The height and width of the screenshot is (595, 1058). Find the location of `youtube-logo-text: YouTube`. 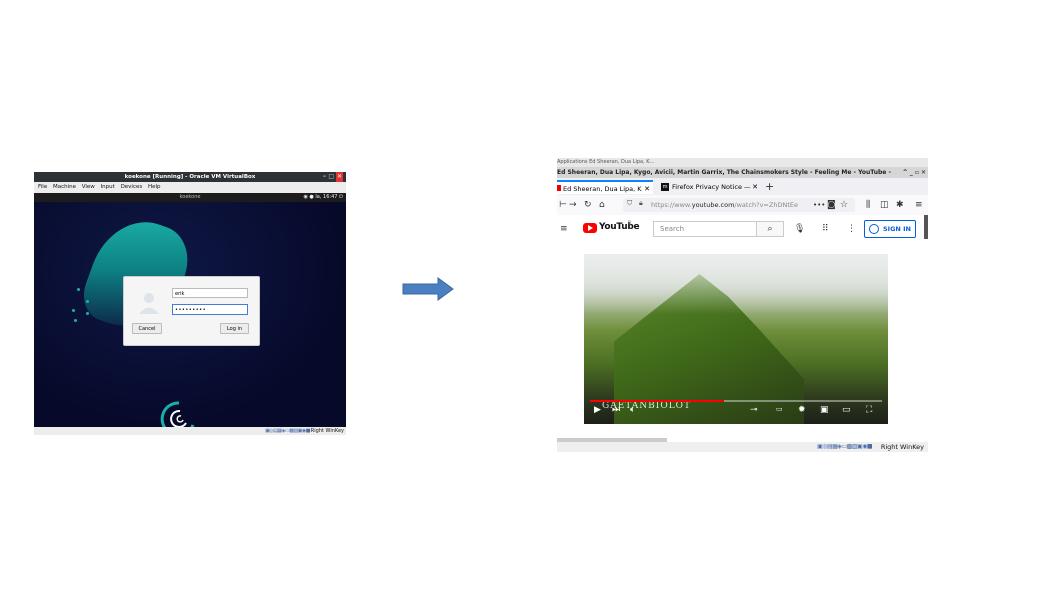

youtube-logo-text: YouTube is located at coordinates (619, 227).